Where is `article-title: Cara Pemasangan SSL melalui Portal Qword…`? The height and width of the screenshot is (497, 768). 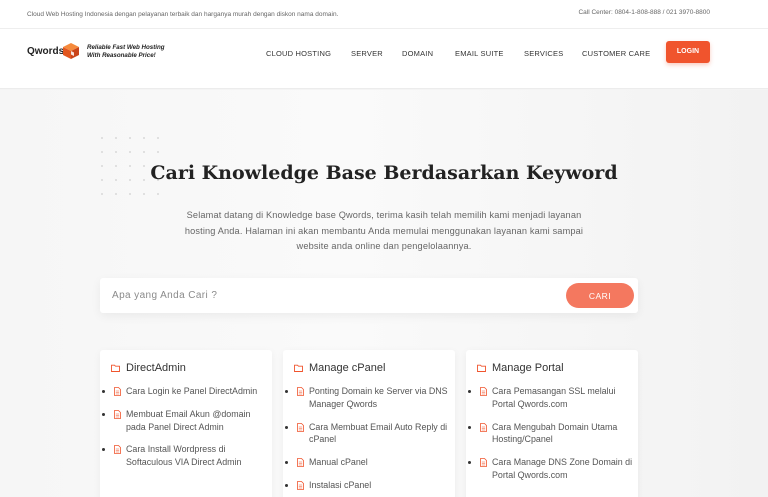
article-title: Cara Pemasangan SSL melalui Portal Qword… is located at coordinates (554, 397).